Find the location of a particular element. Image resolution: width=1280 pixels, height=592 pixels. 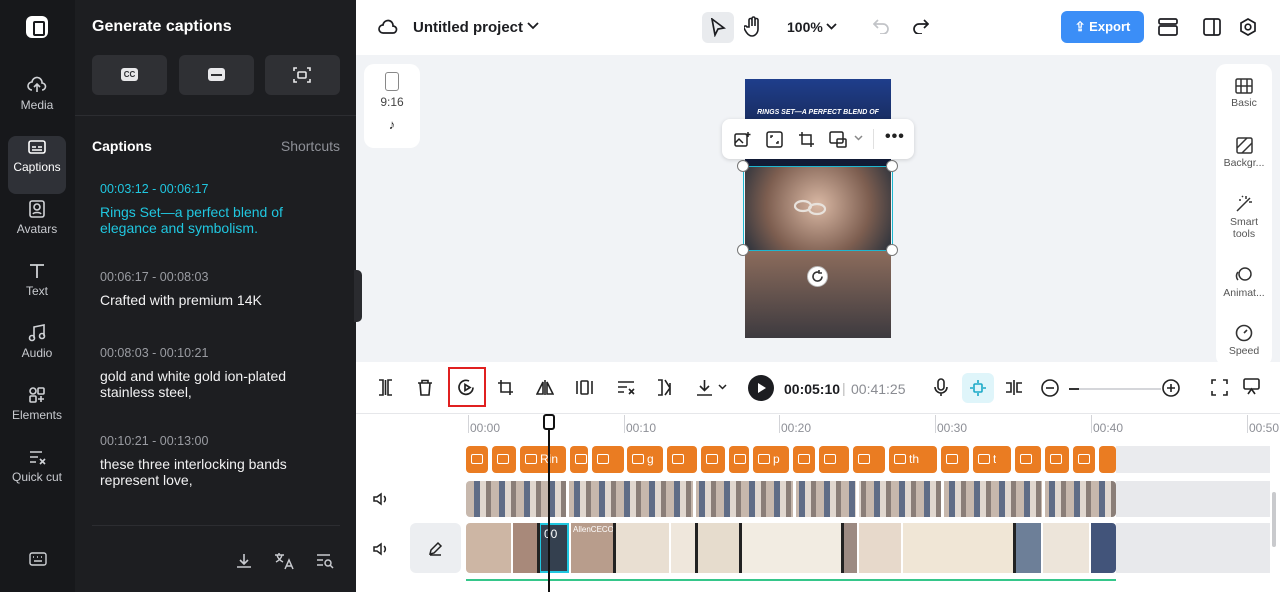

timeline-scrollbar is located at coordinates (1274, 519).